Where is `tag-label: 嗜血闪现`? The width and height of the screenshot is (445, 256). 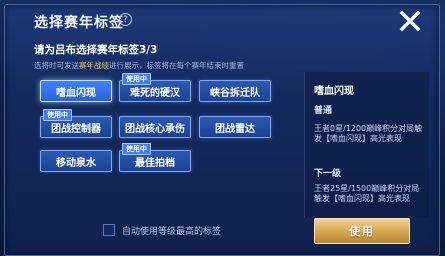
tag-label: 嗜血闪现 is located at coordinates (76, 93).